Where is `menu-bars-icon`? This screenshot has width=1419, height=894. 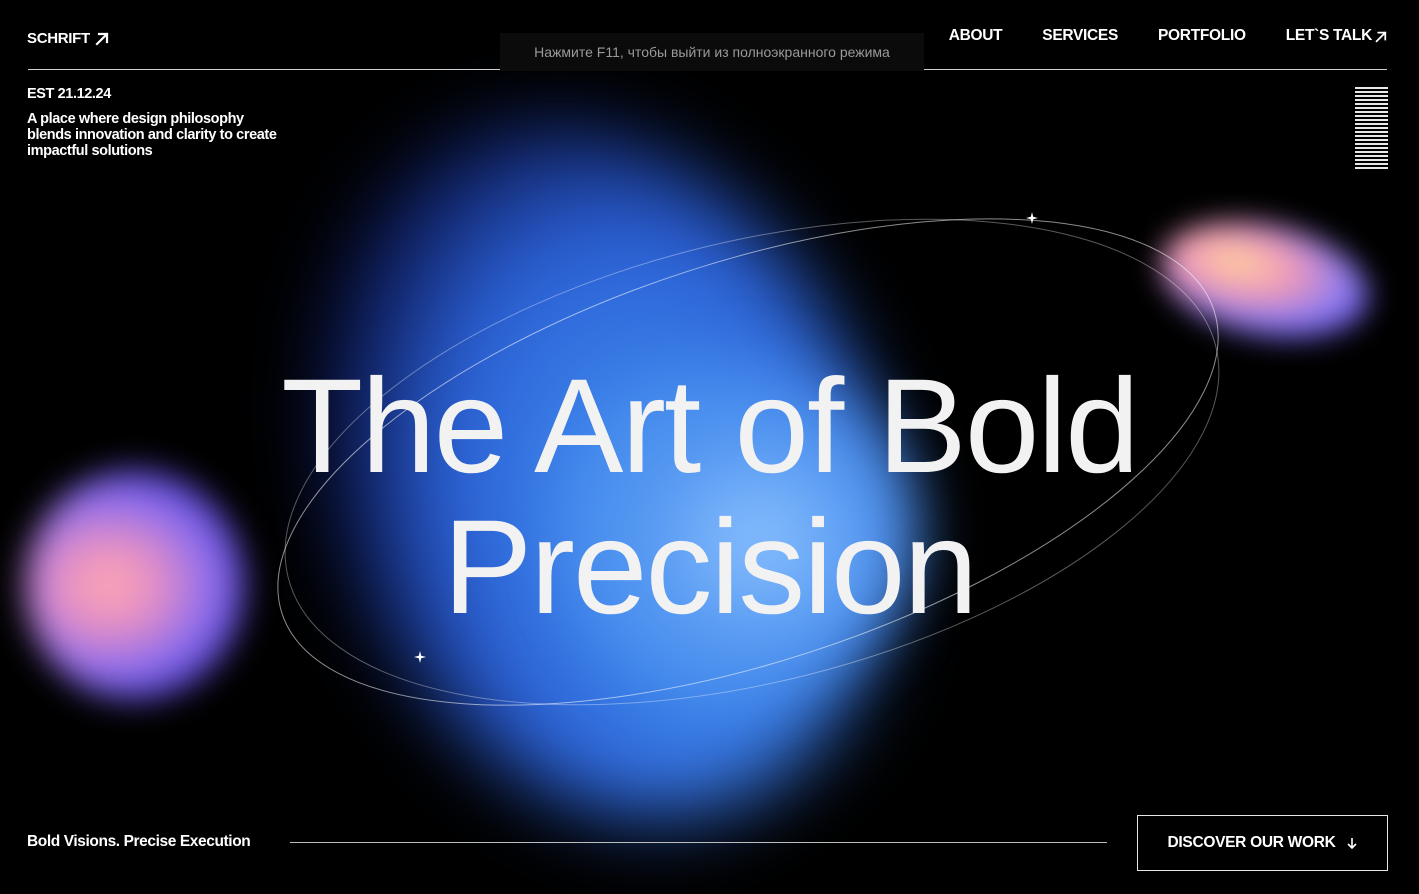
menu-bars-icon is located at coordinates (1371, 128).